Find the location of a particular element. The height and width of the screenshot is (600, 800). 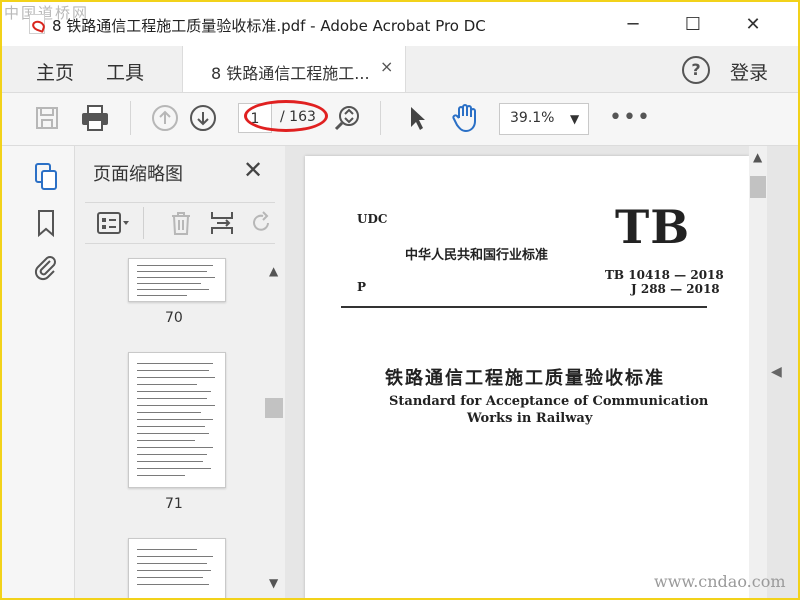

attachment-icon is located at coordinates (46, 266).